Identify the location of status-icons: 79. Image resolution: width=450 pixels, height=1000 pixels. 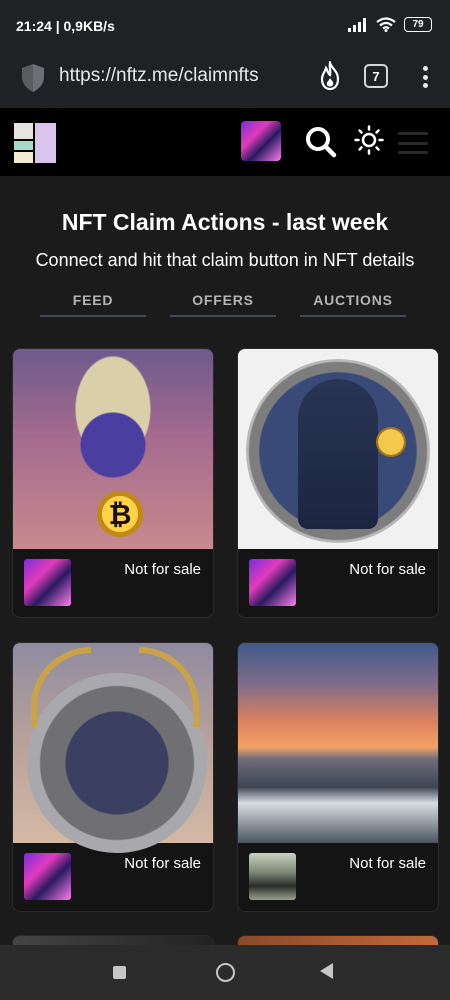
(390, 24).